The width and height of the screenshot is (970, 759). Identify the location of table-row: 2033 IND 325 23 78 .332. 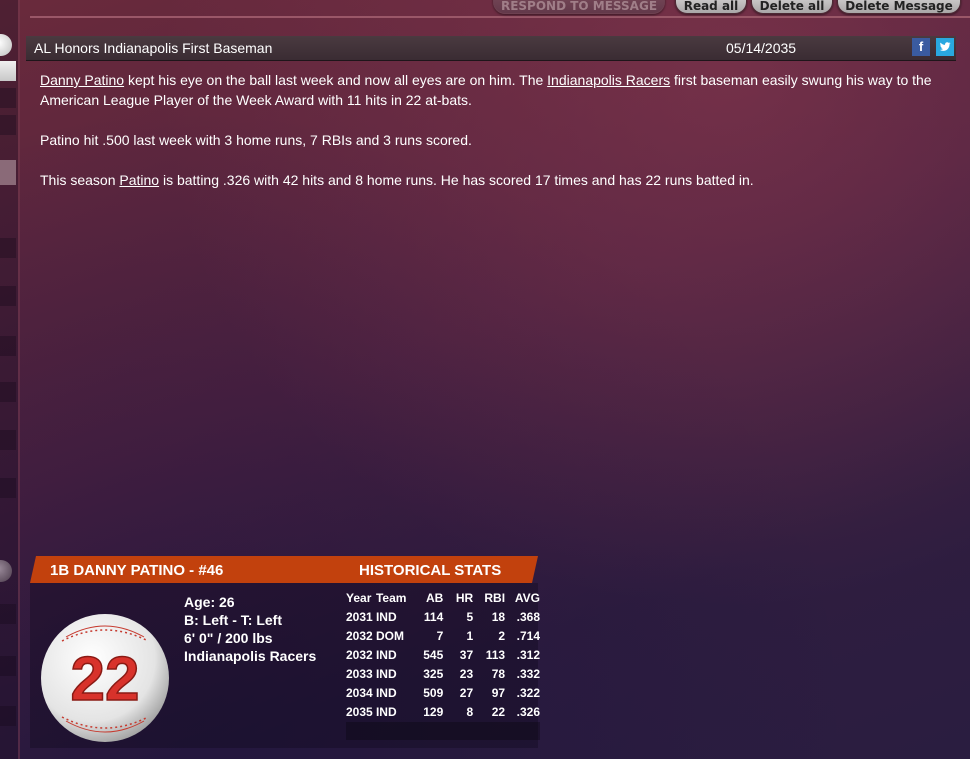
(443, 673).